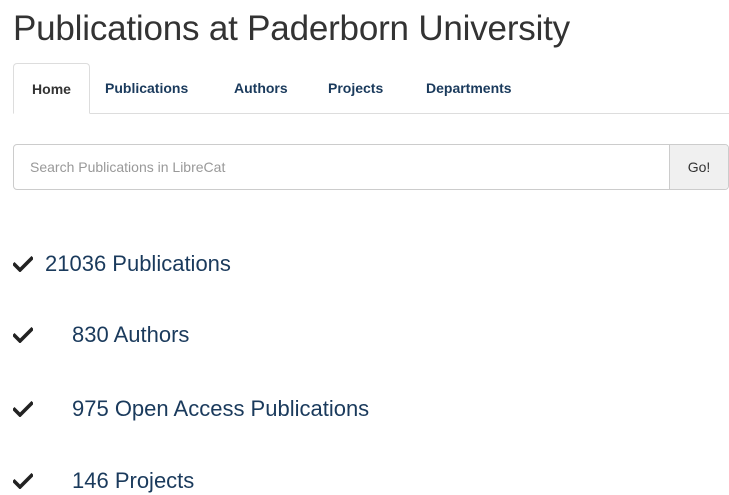  Describe the element at coordinates (130, 335) in the screenshot. I see `stat-authors-link: 830 Authors` at that location.